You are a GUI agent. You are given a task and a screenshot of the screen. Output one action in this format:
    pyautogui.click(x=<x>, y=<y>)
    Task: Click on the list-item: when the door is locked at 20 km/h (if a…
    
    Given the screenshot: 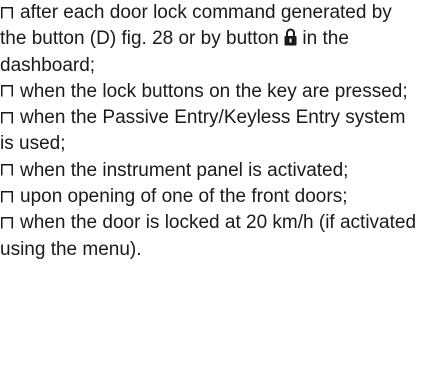 What is the action you would take?
    pyautogui.click(x=210, y=236)
    